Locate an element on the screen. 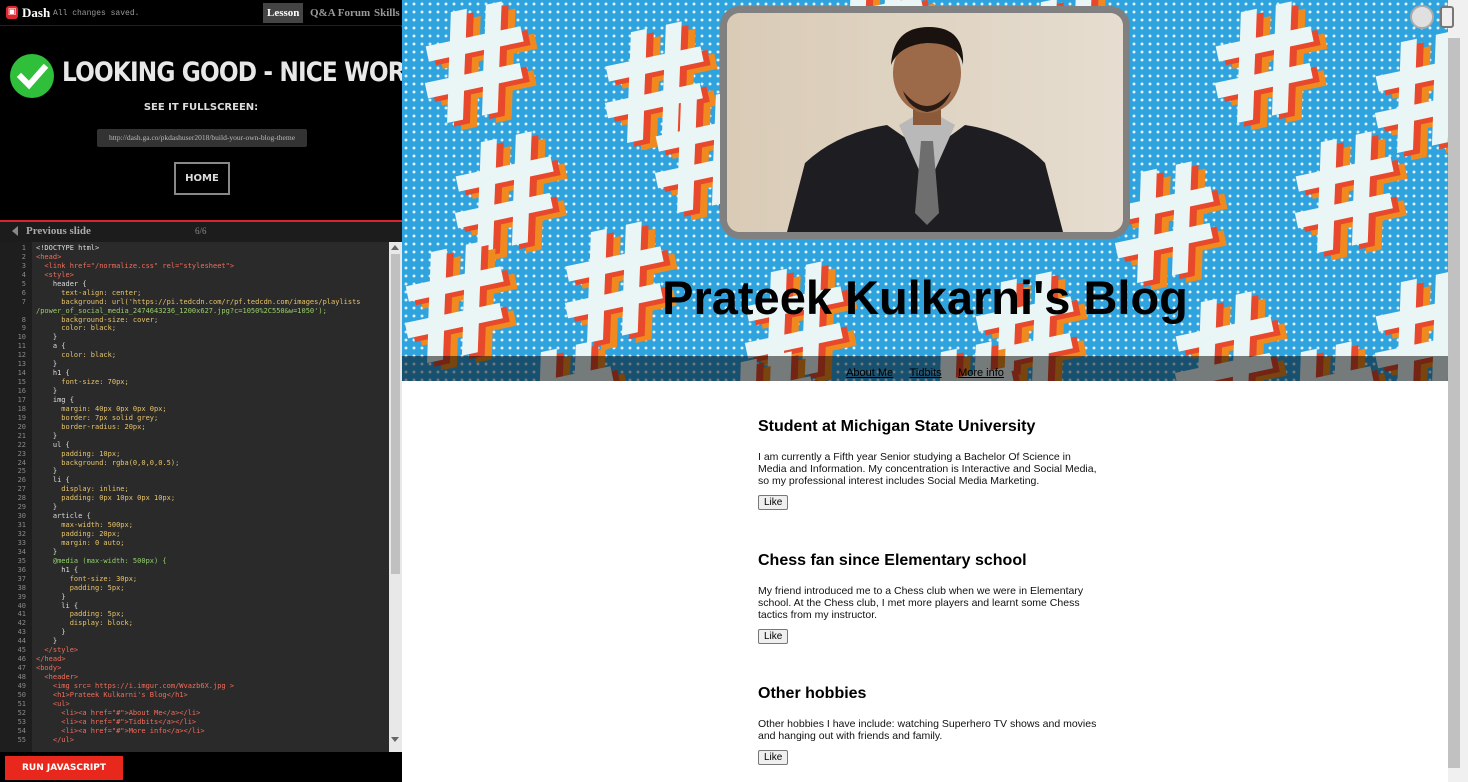 Image resolution: width=1468 pixels, height=782 pixels. code-text: margin: 40px 0px 0px 0px; is located at coordinates (101, 408).